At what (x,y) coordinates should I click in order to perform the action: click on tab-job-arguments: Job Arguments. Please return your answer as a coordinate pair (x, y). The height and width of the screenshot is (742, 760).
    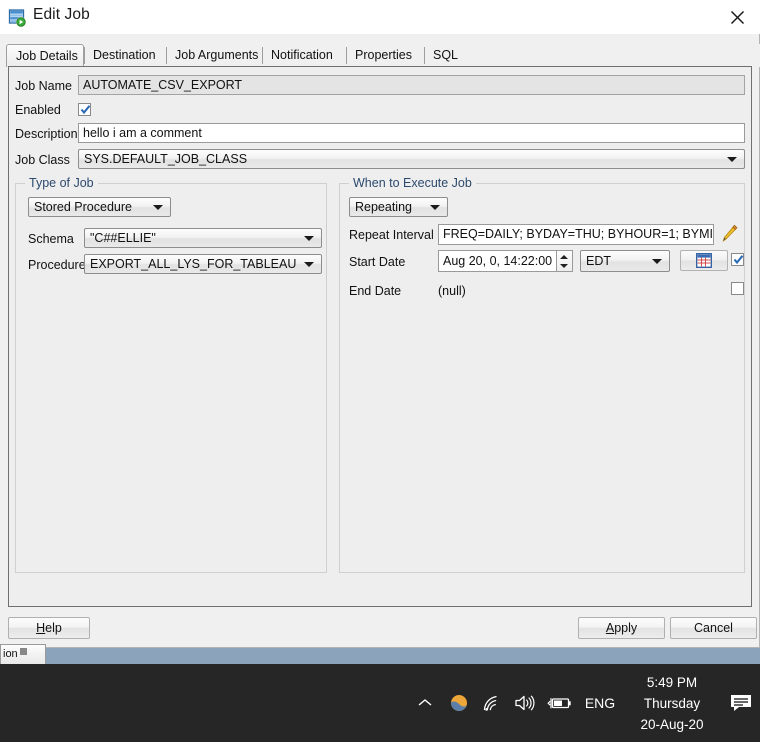
    Looking at the image, I should click on (214, 55).